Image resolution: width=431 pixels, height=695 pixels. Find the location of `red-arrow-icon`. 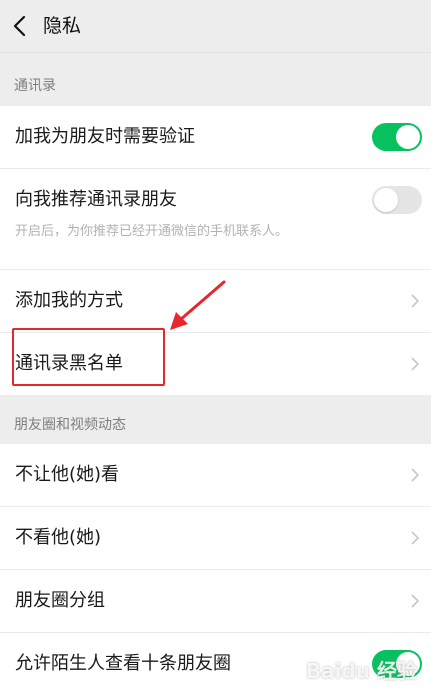

red-arrow-icon is located at coordinates (198, 305).